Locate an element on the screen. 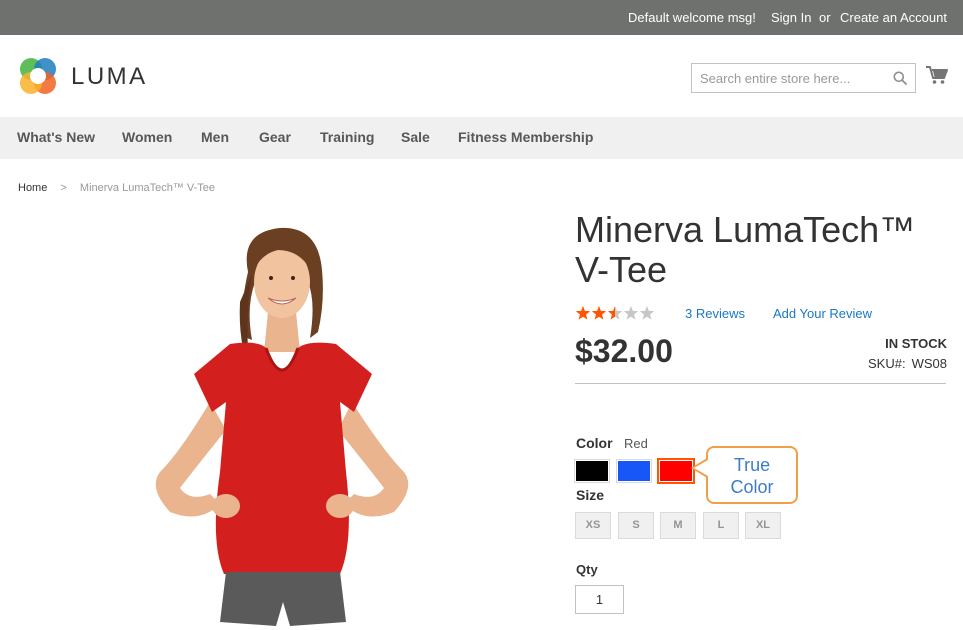 The height and width of the screenshot is (630, 963). nav-item-men: Men is located at coordinates (215, 137).